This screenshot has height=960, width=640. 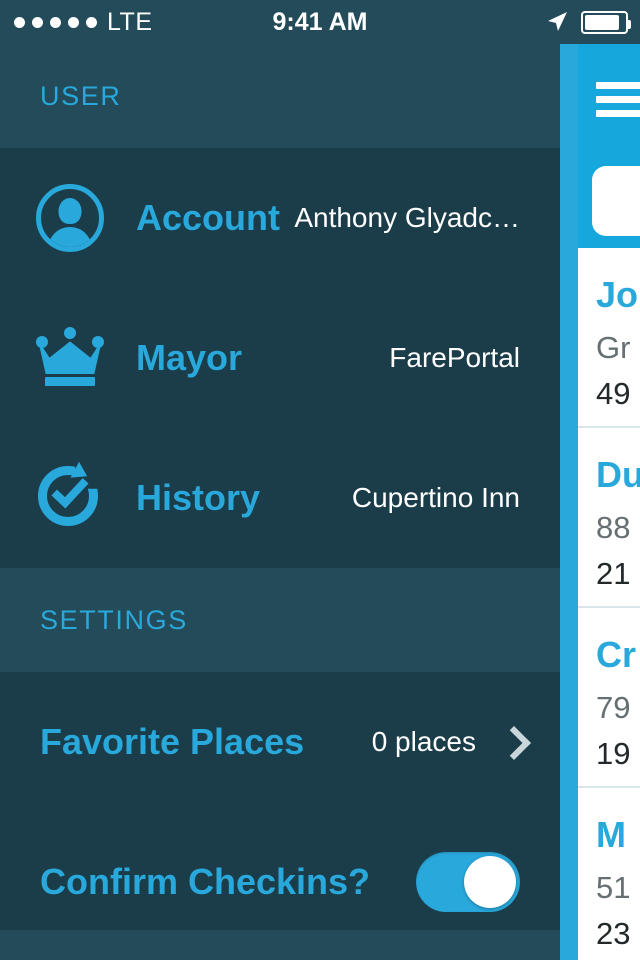 I want to click on venue-title: Du, so click(x=618, y=474).